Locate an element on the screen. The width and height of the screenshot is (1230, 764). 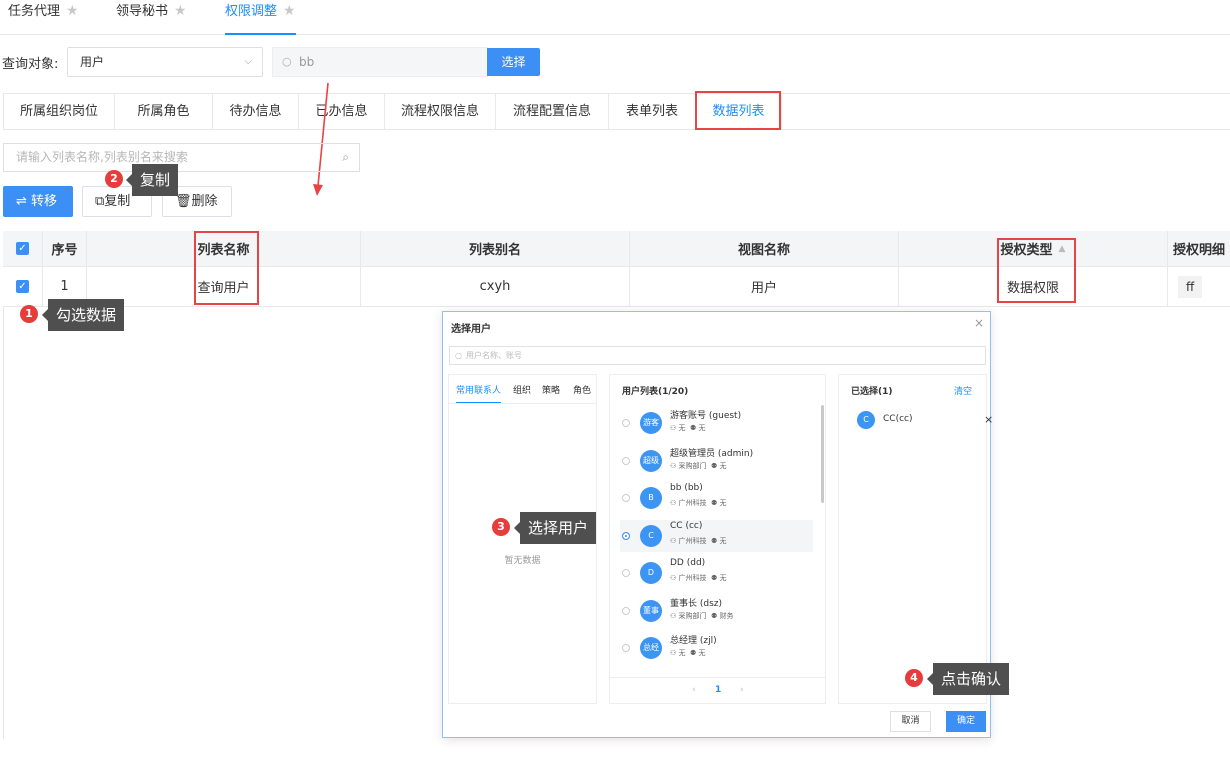
list-item: 董事 董事长 (dsz) ⚇ 采购部门 ⚉ 财务 is located at coordinates (716, 611).